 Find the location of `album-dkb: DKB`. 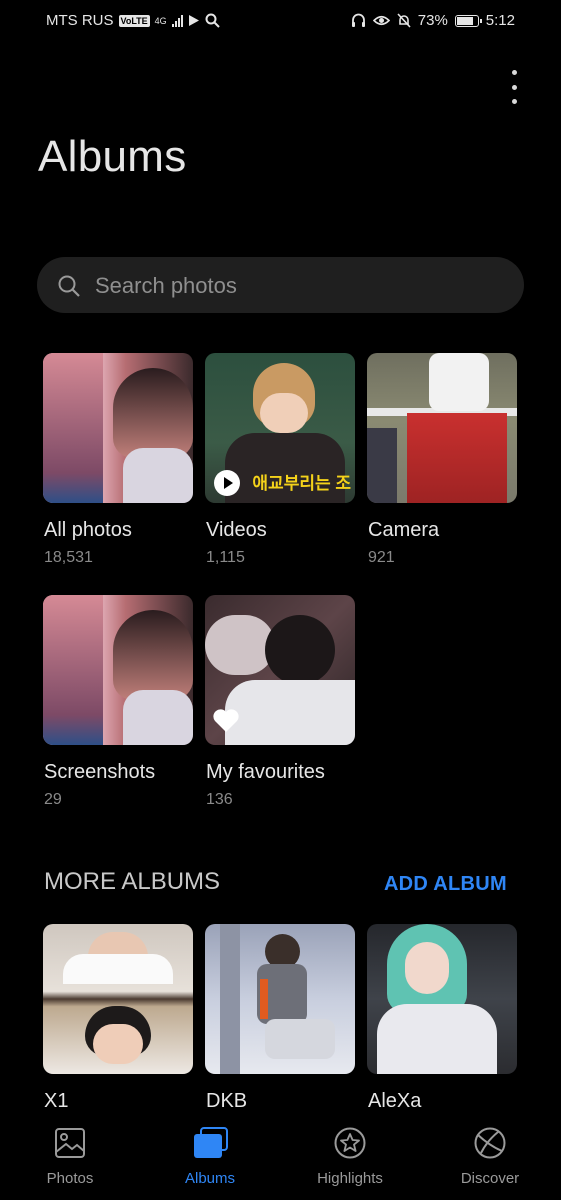

album-dkb: DKB is located at coordinates (280, 1018).